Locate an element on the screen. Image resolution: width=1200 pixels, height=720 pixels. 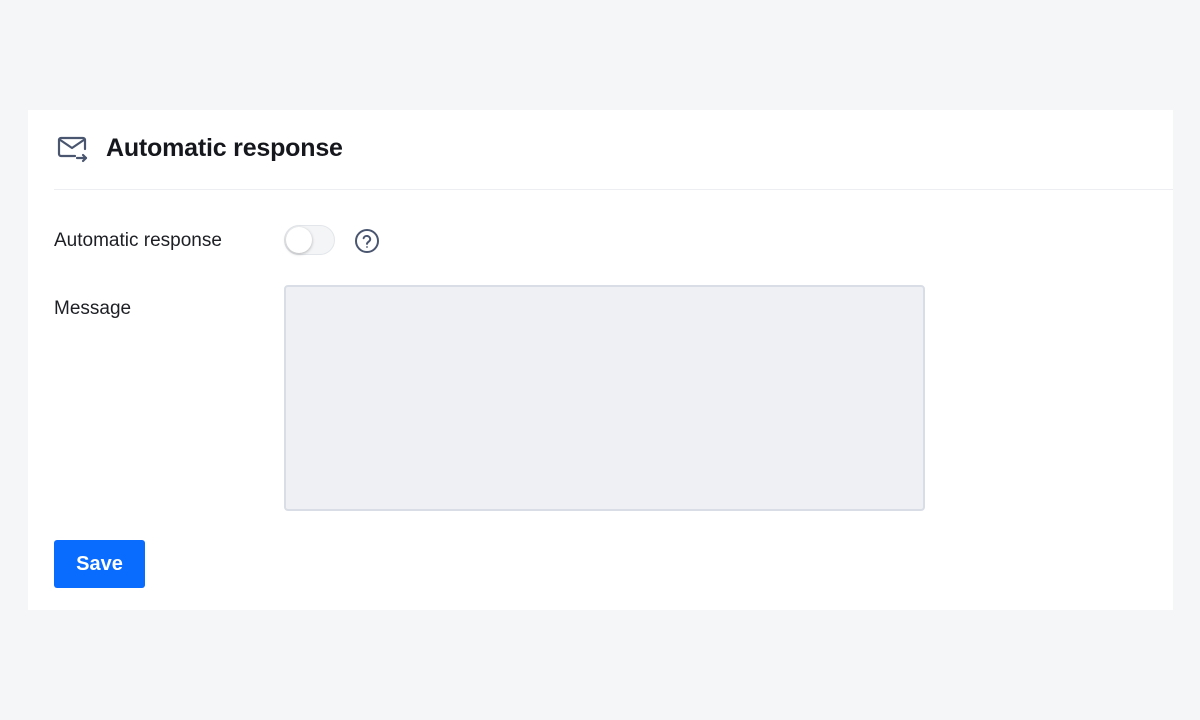
automatic-response-toggle is located at coordinates (309, 240).